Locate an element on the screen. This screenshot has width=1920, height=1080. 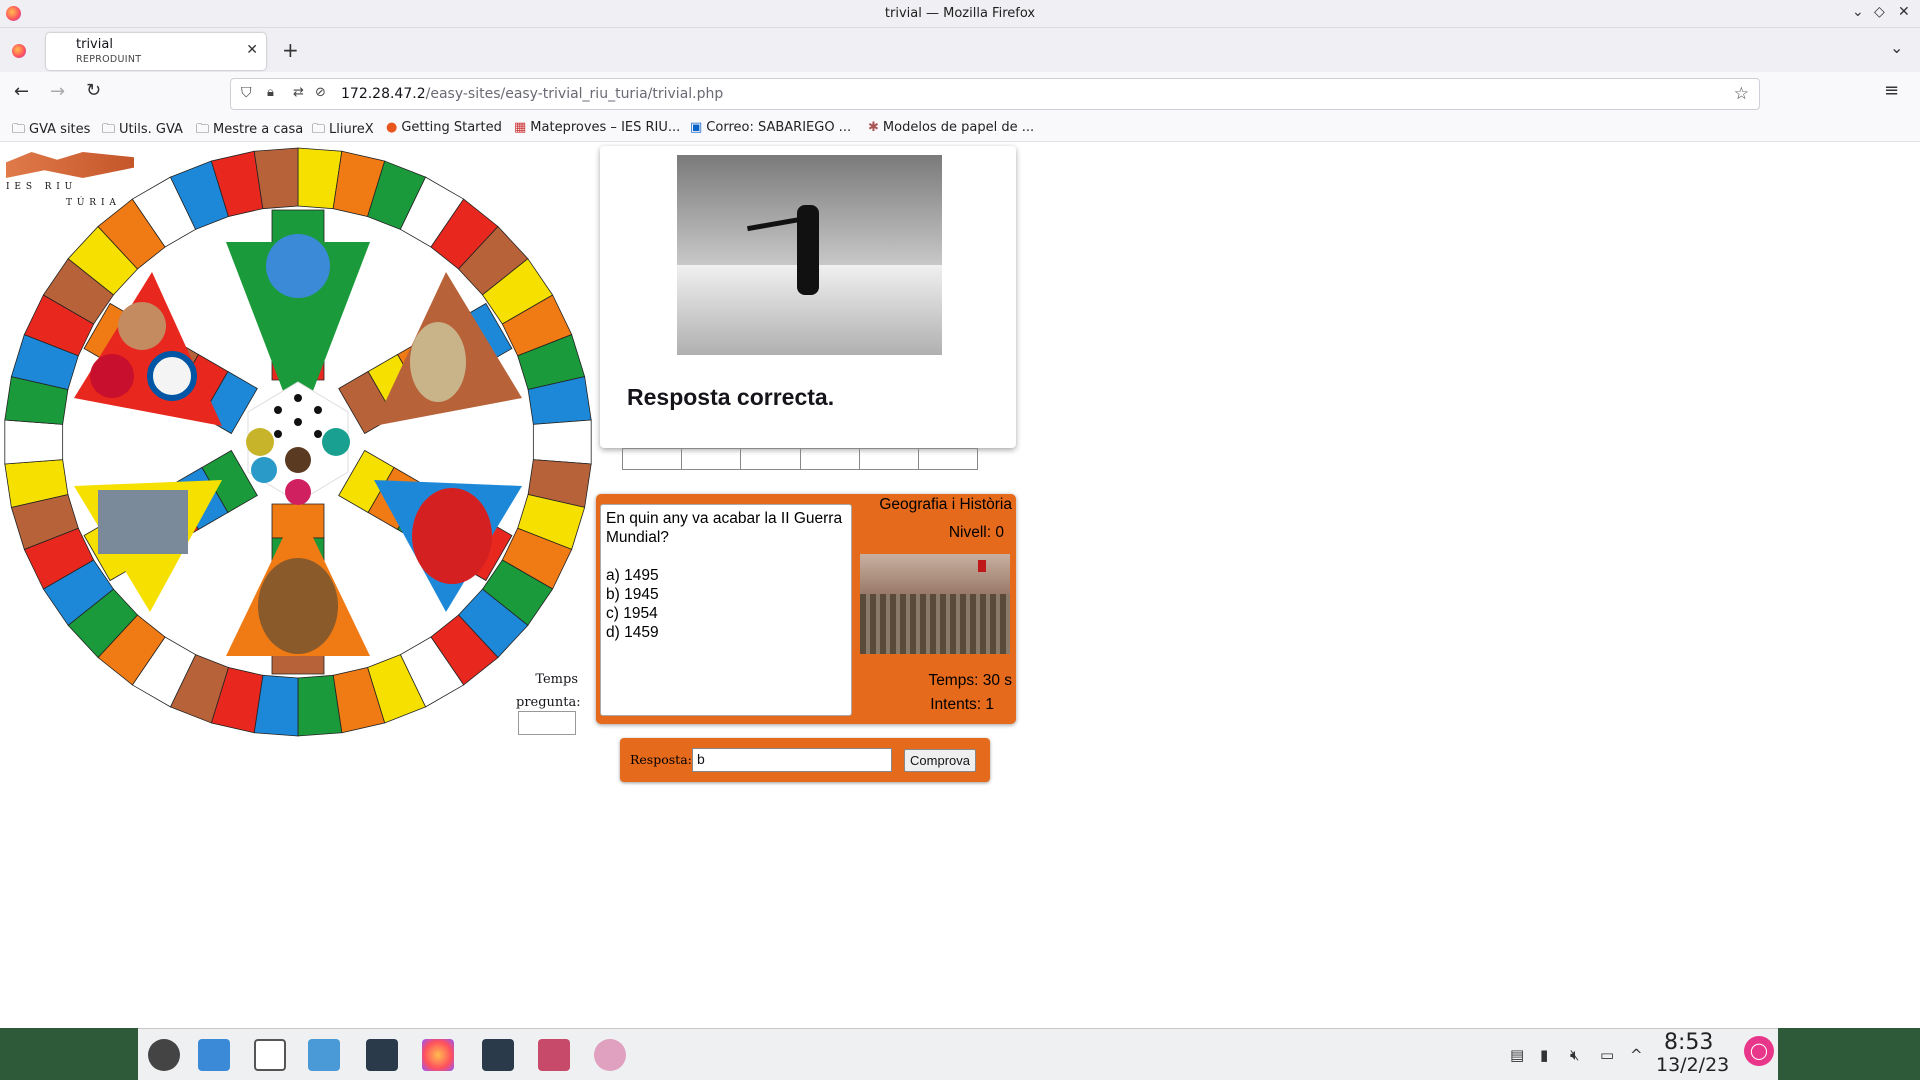
back-icon: ← is located at coordinates (21, 91).